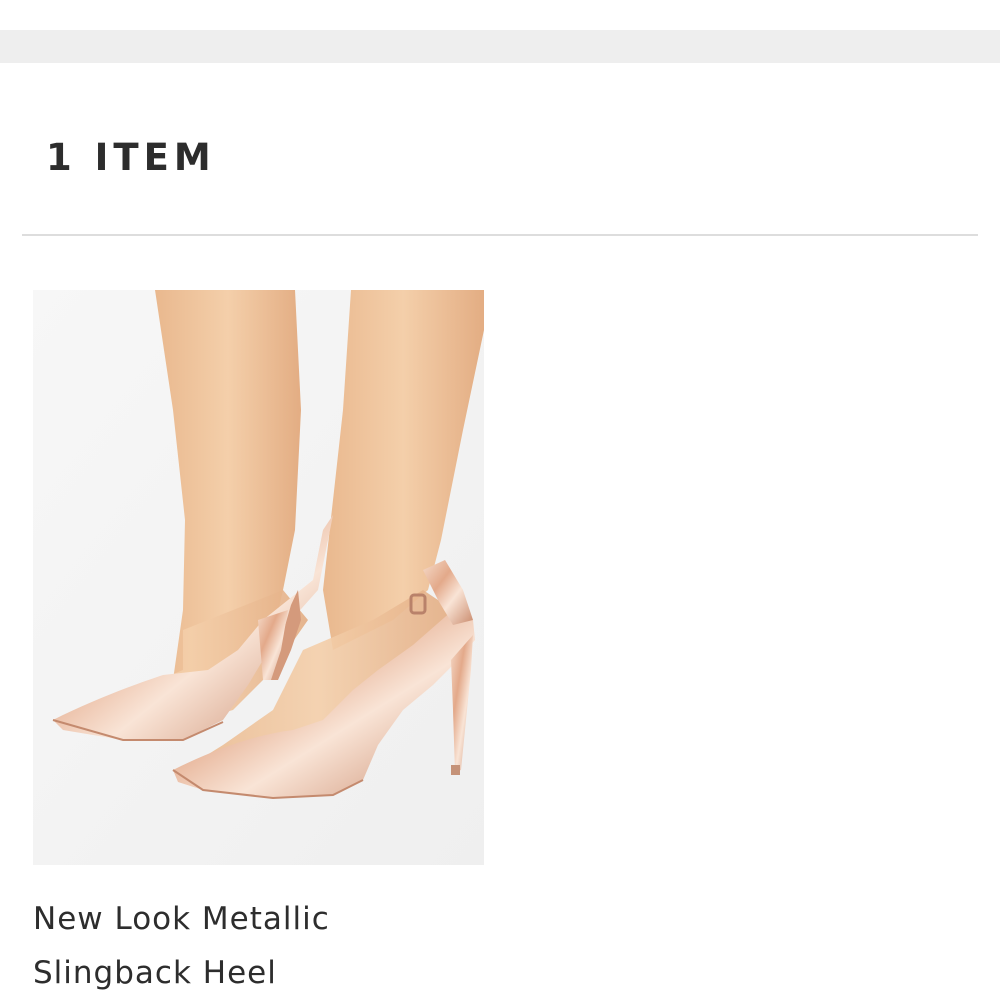 This screenshot has width=1000, height=1000. I want to click on divider, so click(500, 235).